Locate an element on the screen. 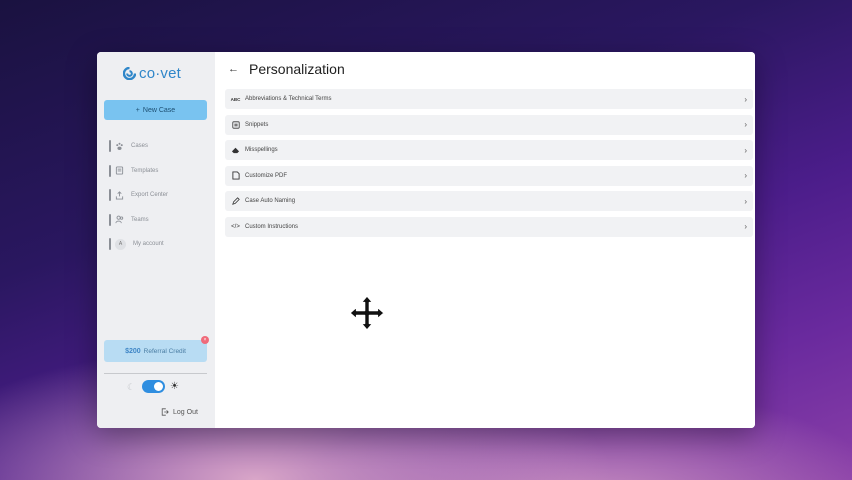 The image size is (852, 480). logout-icon is located at coordinates (165, 412).